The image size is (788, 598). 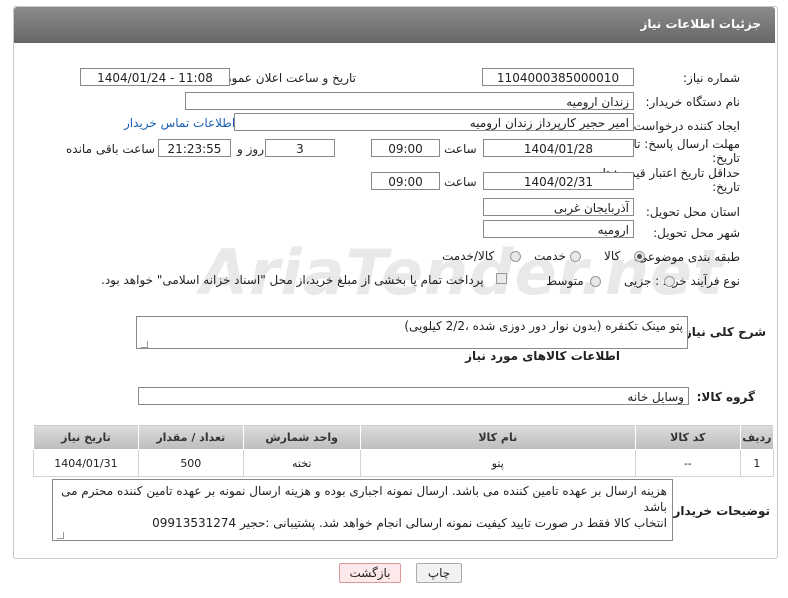 I want to click on buyer-contact-link: اطلاعات تماس خریدار, so click(x=179, y=123).